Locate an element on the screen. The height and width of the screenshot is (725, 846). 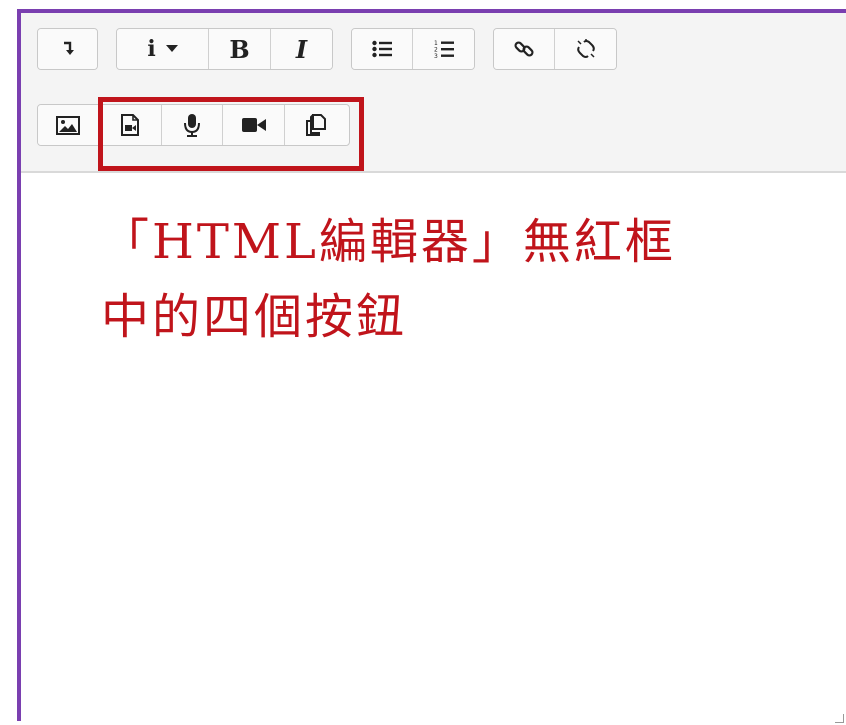
caret-down-icon is located at coordinates (171, 49).